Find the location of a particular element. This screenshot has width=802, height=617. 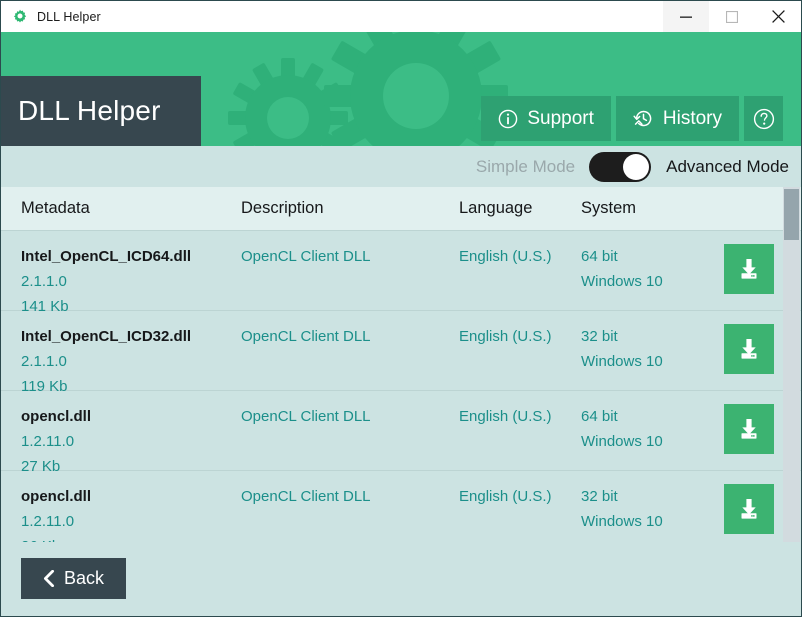

close-button is located at coordinates (778, 16).